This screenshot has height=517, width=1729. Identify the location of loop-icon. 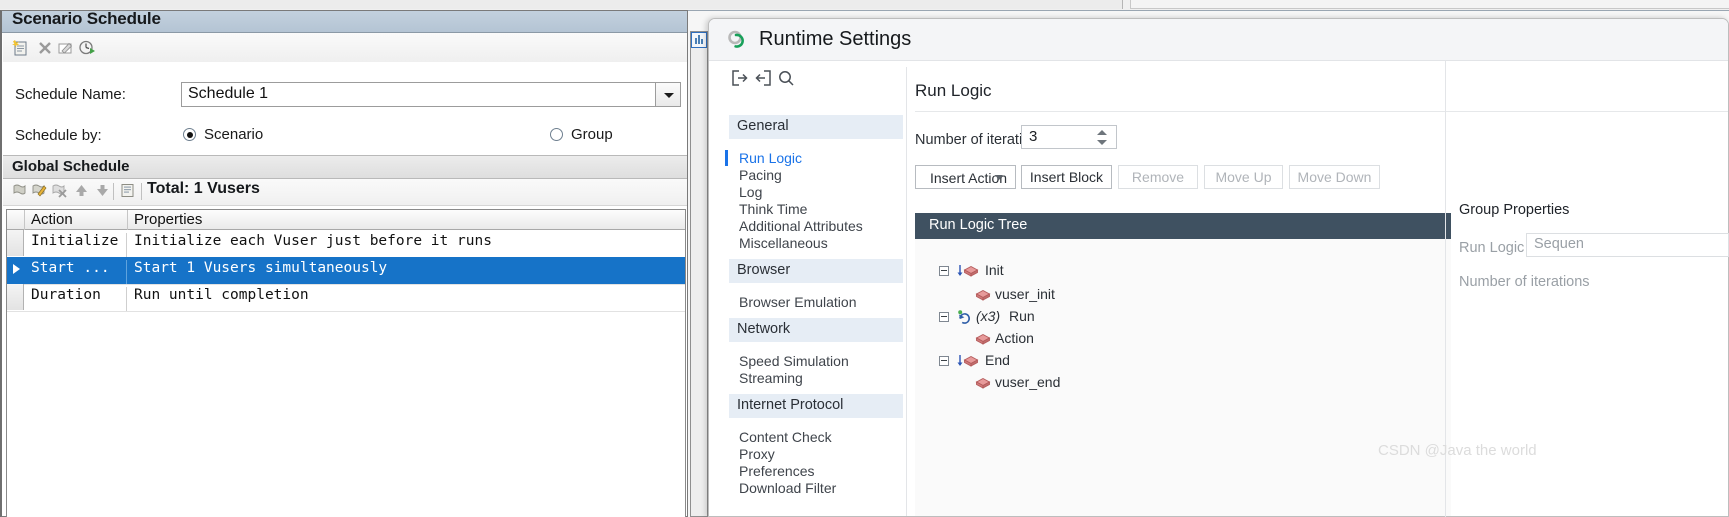
(964, 316).